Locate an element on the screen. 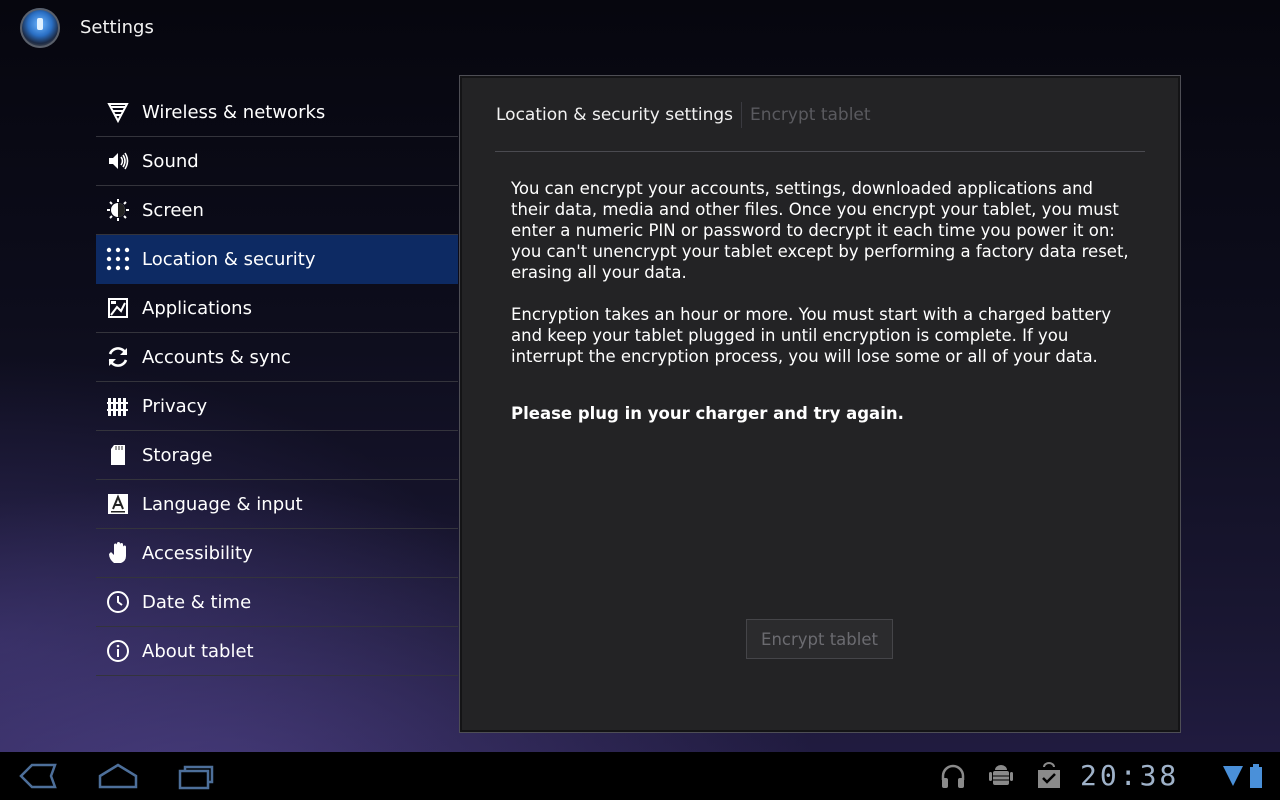 This screenshot has width=1280, height=800. sidebar-item-label: Wireless & networks is located at coordinates (234, 112).